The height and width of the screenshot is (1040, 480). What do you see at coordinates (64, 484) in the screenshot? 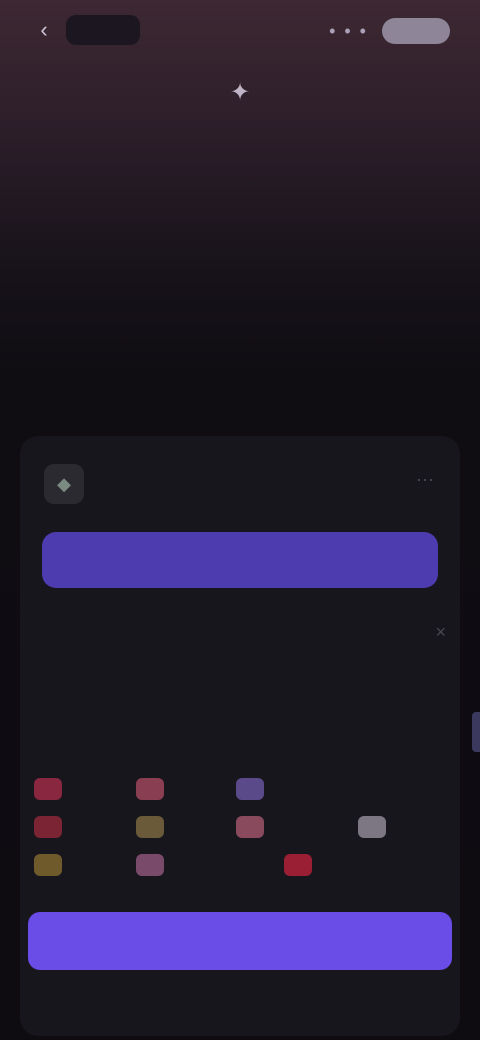
I see `wallet-icon: ◆` at bounding box center [64, 484].